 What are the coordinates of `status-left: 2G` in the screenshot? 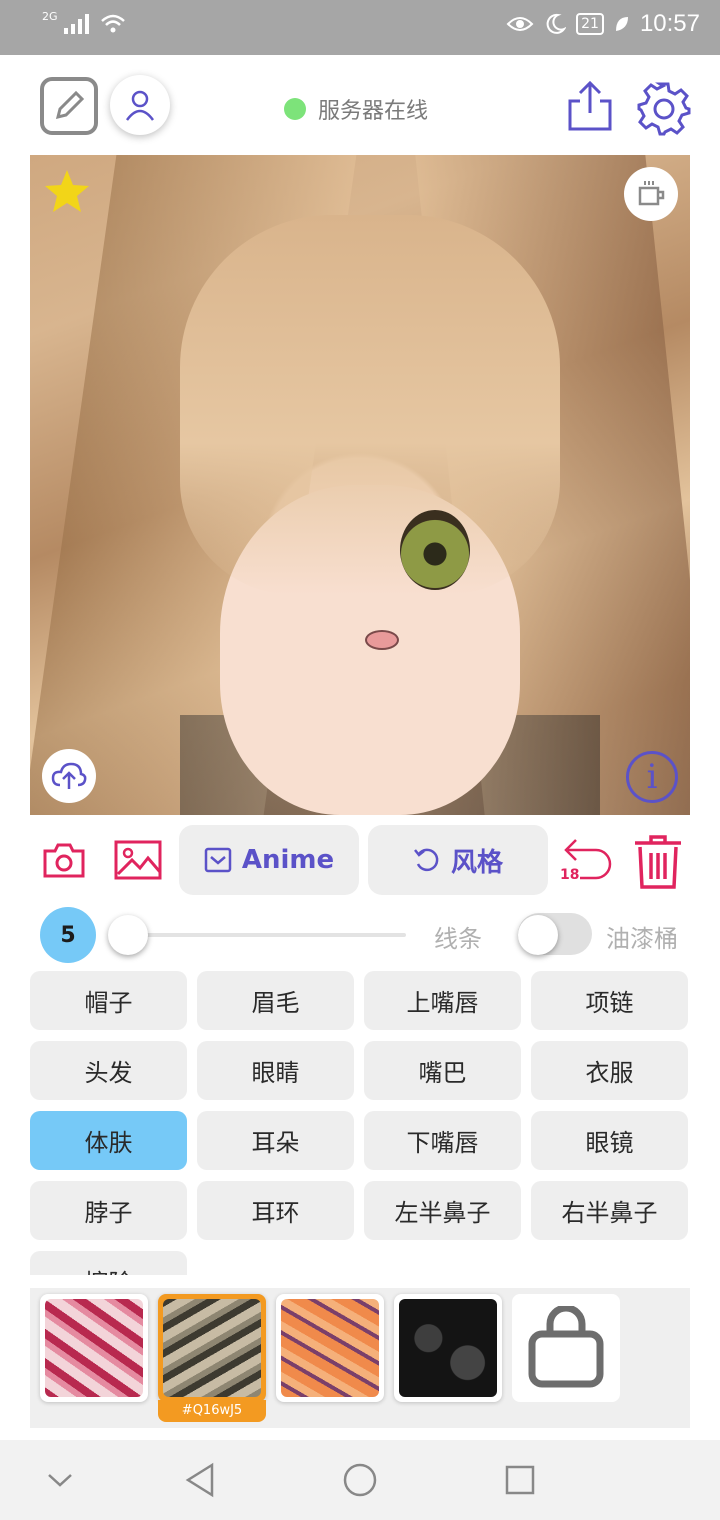 It's located at (84, 22).